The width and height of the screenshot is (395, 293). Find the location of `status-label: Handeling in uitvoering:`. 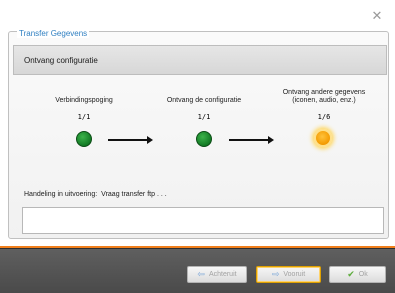

status-label: Handeling in uitvoering: is located at coordinates (61, 194).